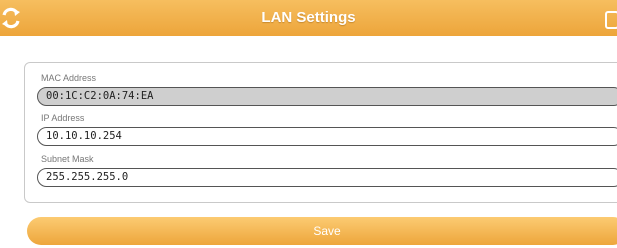 The width and height of the screenshot is (617, 248). I want to click on subnet-mask-field: 255.255.255.0, so click(327, 177).